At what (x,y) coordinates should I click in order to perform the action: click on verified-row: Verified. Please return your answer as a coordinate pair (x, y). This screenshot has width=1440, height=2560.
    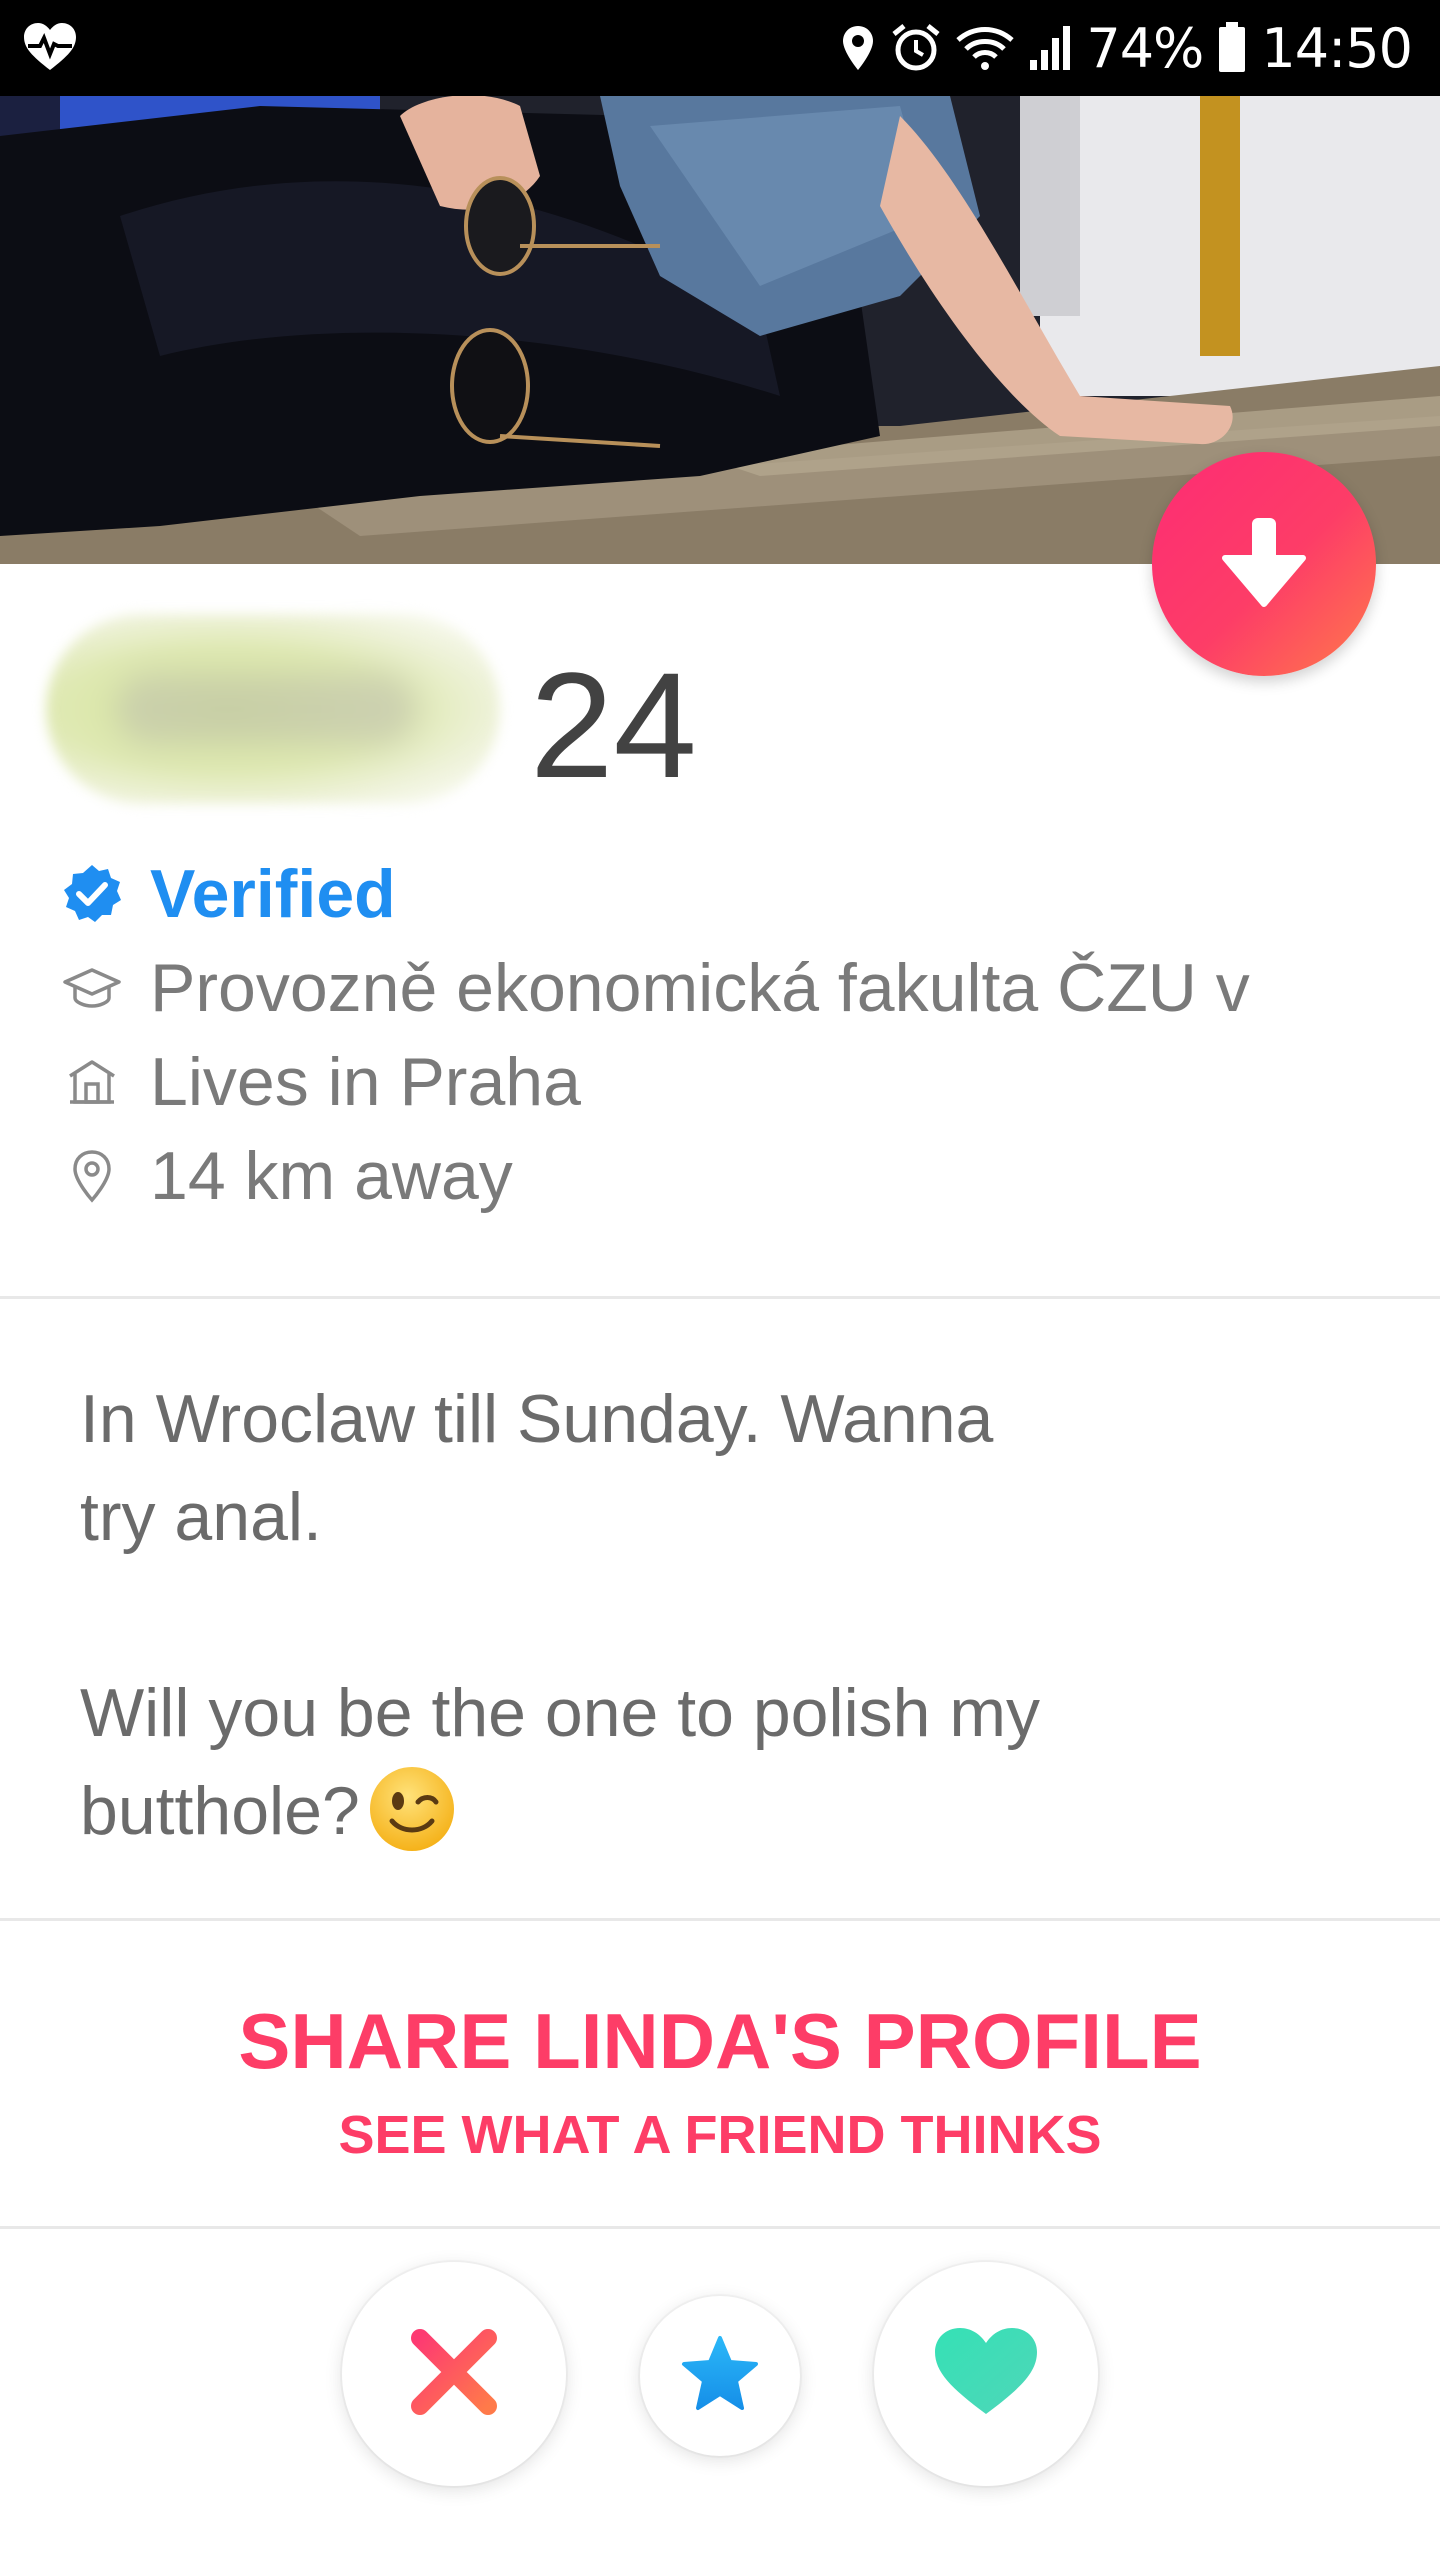
    Looking at the image, I should click on (228, 894).